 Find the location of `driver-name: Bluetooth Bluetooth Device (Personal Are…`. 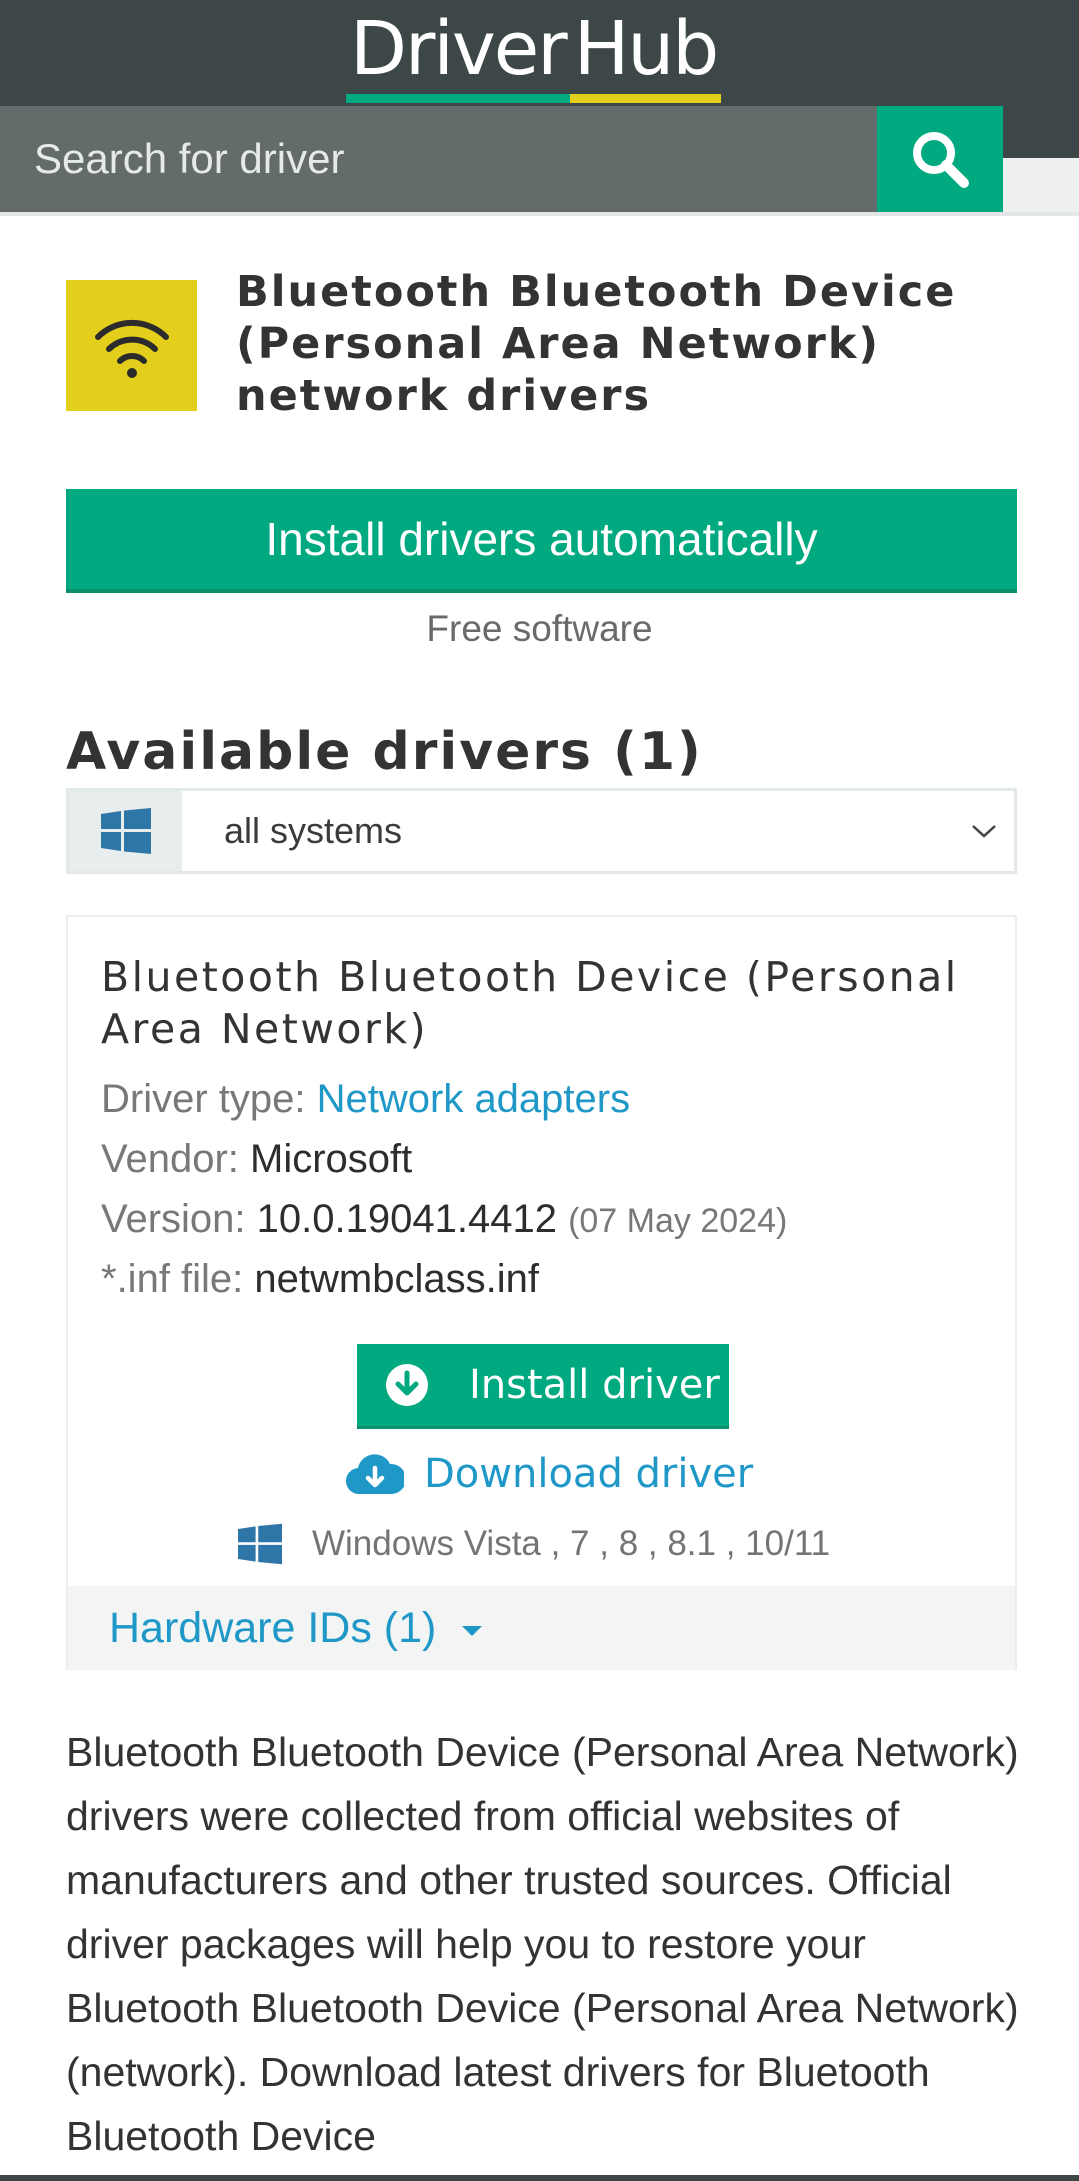

driver-name: Bluetooth Bluetooth Device (Personal Are… is located at coordinates (530, 1003).